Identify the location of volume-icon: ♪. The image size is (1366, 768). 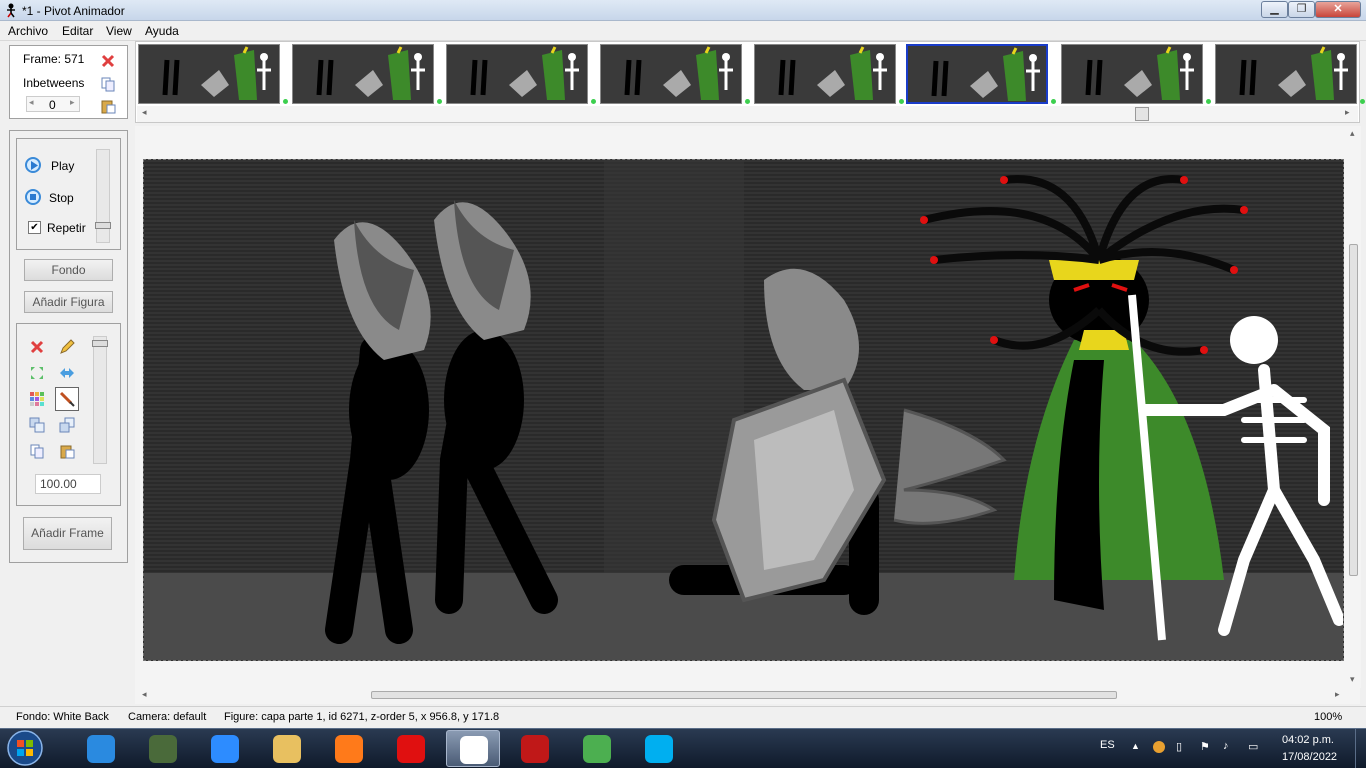
(1226, 746).